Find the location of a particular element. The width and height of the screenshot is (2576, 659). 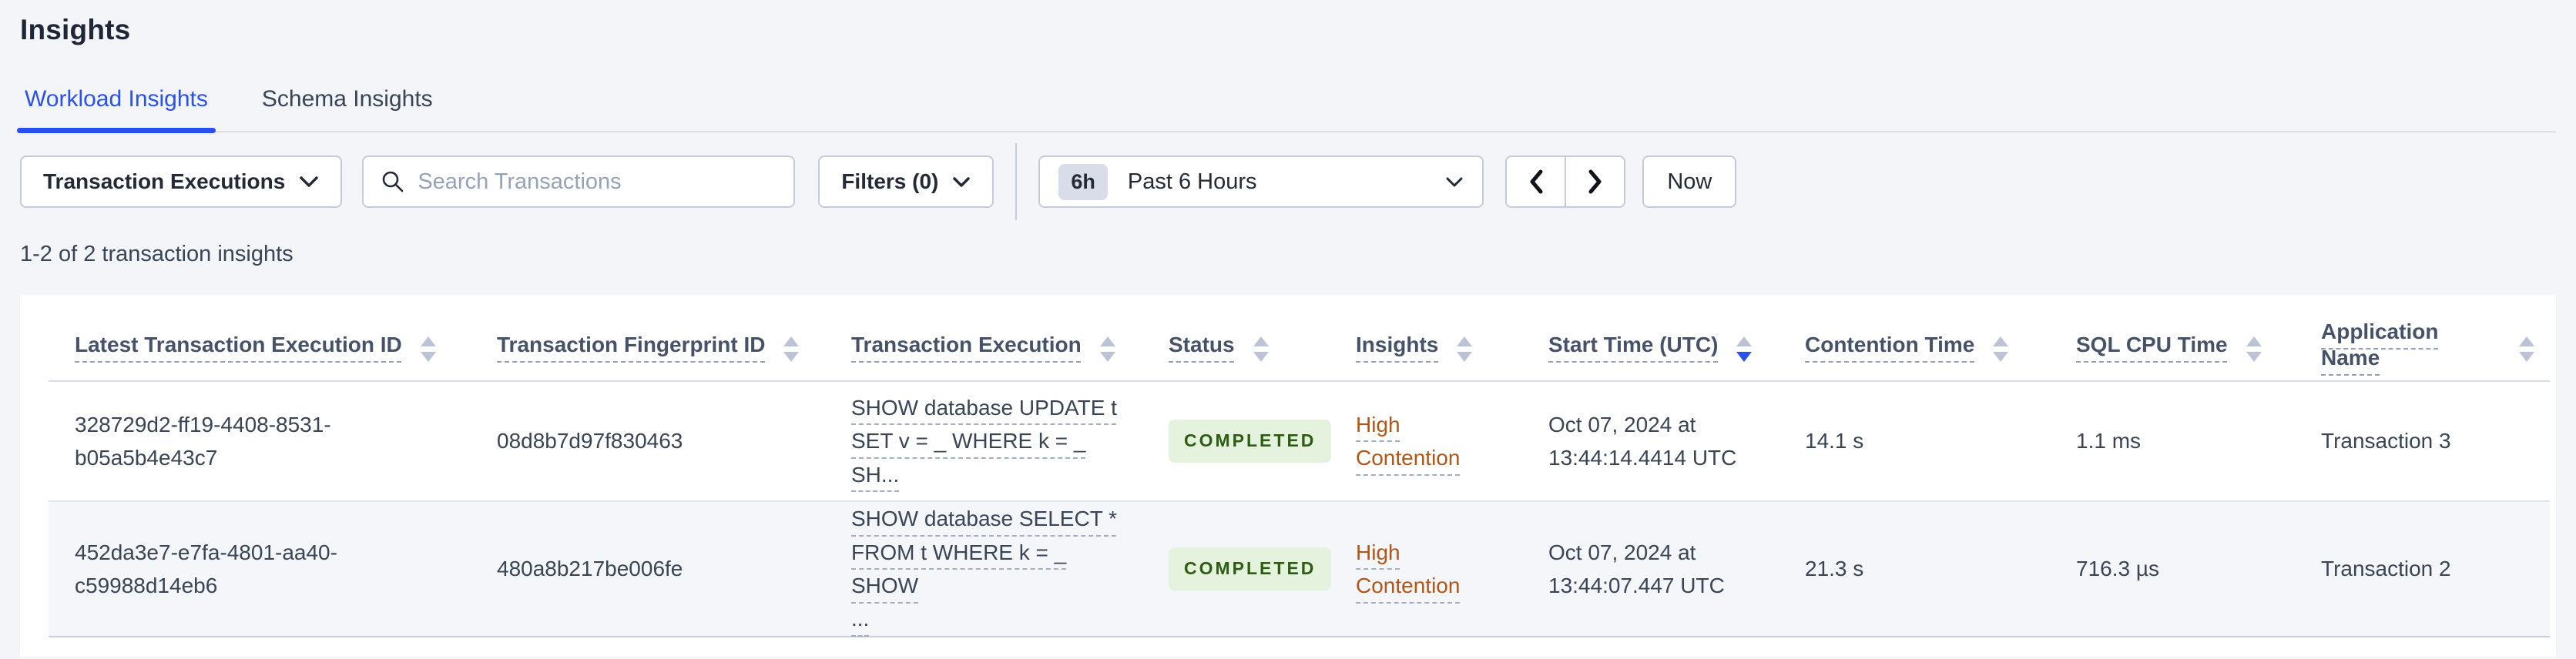

tab-workload-insights: Workload Insights is located at coordinates (116, 109).